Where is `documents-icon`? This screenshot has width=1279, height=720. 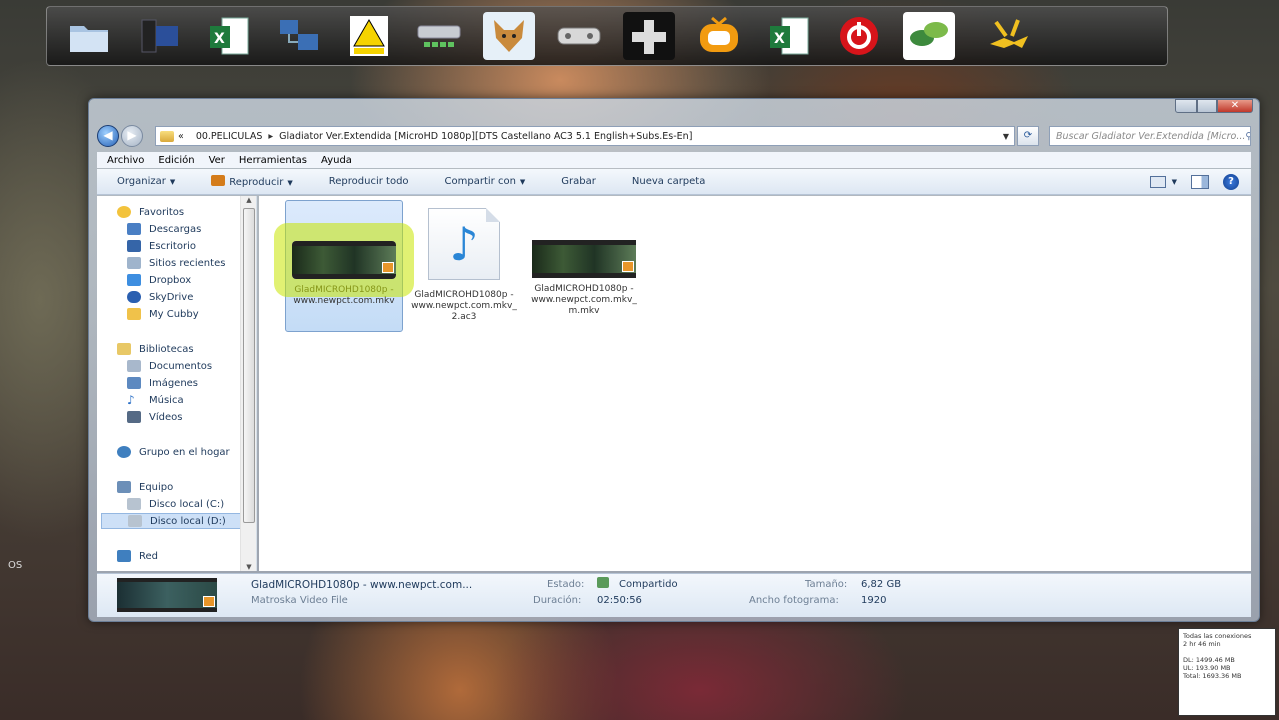 documents-icon is located at coordinates (134, 366).